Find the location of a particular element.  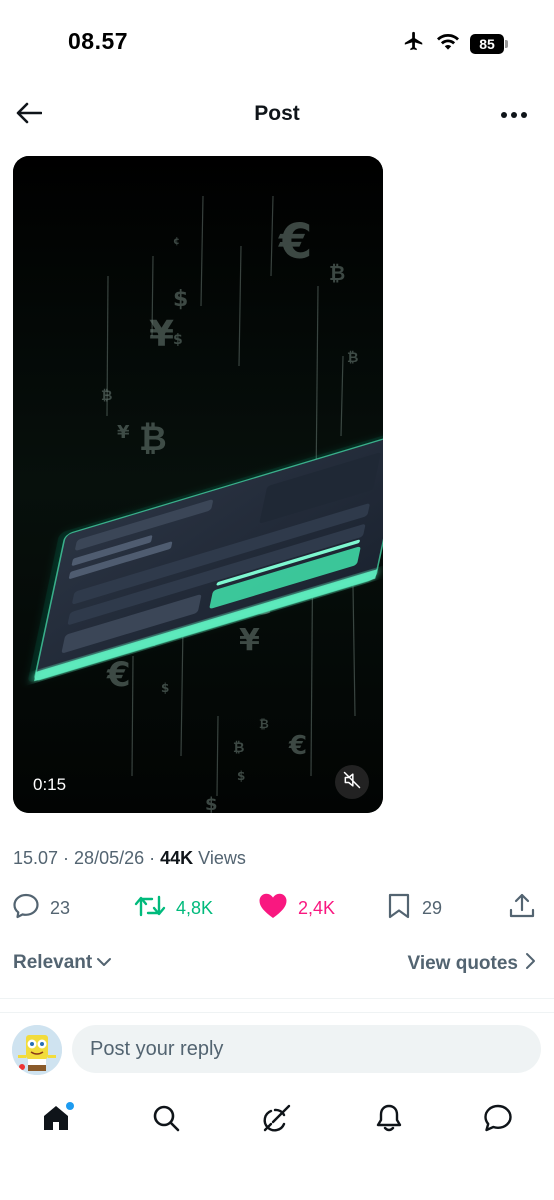

mute-button is located at coordinates (352, 782).